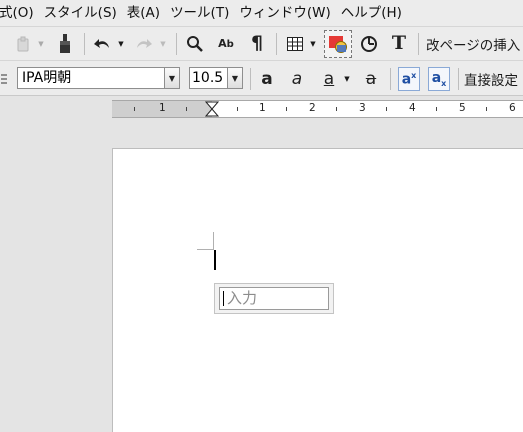 This screenshot has height=432, width=523. Describe the element at coordinates (257, 43) in the screenshot. I see `formatting-marks-icon: ¶` at that location.